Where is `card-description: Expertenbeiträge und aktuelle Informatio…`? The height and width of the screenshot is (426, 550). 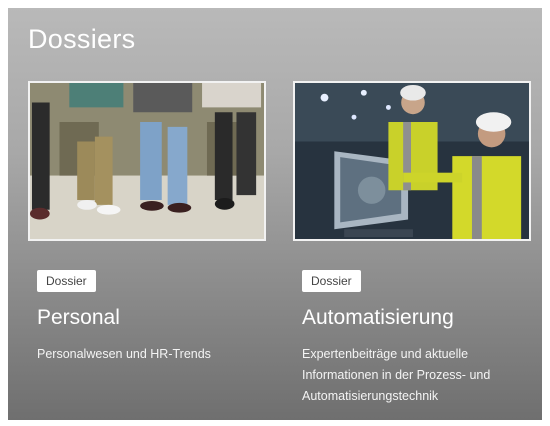
card-description: Expertenbeiträge und aktuelle Informatio… is located at coordinates (396, 375).